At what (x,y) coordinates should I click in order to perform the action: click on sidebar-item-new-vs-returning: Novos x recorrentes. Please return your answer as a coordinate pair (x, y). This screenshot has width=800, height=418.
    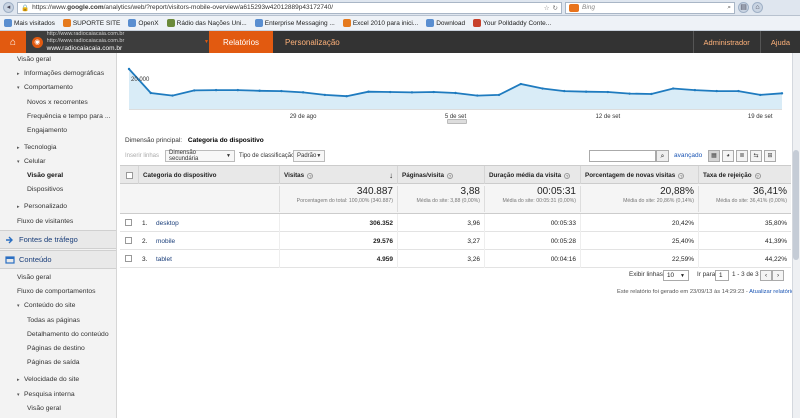
    Looking at the image, I should click on (58, 102).